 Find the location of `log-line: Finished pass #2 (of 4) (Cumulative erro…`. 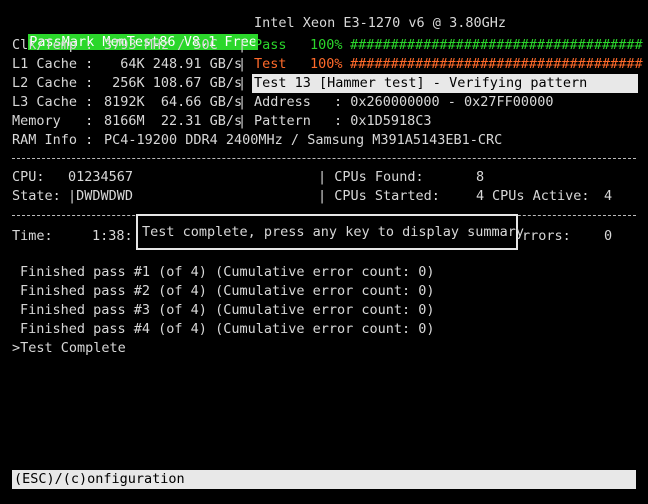

log-line: Finished pass #2 (of 4) (Cumulative erro… is located at coordinates (227, 291).